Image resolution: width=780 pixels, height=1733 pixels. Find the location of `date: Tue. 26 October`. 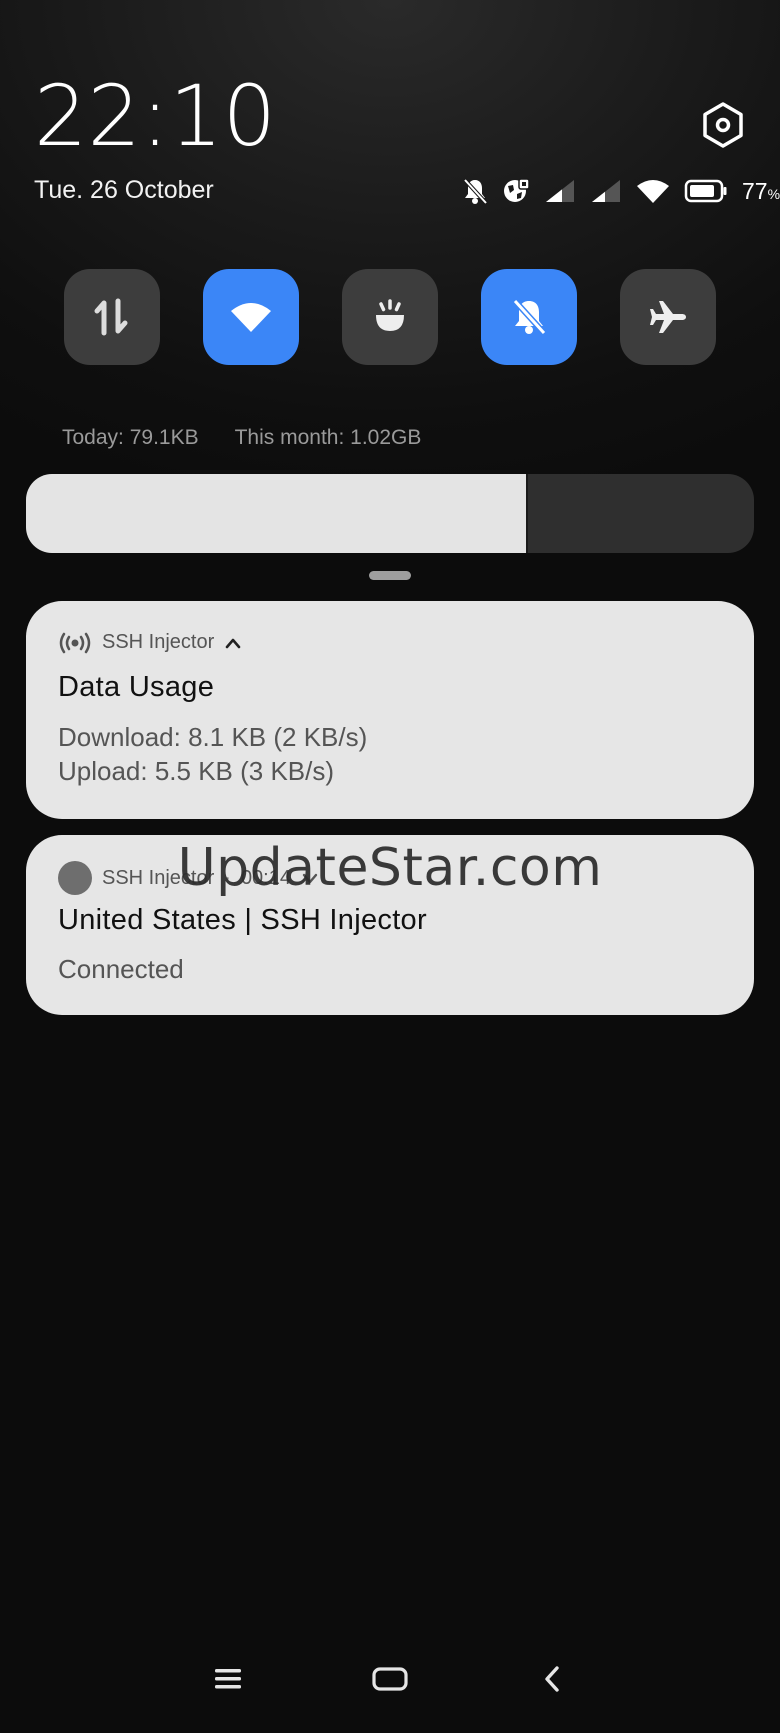

date: Tue. 26 October is located at coordinates (124, 190).